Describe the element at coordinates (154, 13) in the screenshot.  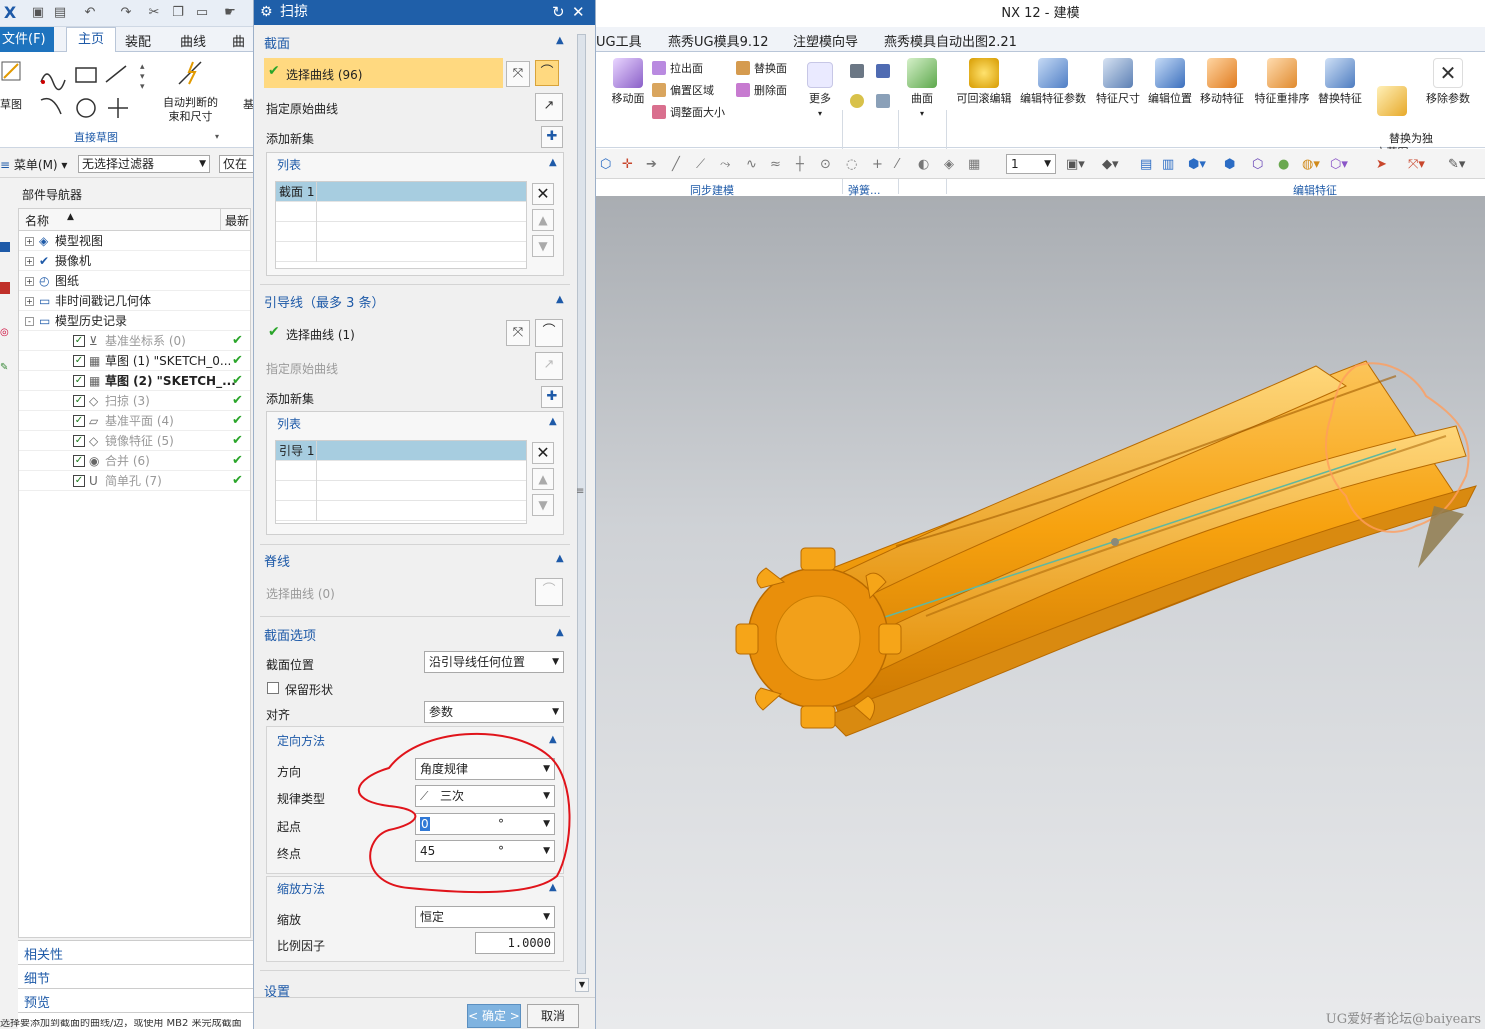
I see `cut-icon: ✂` at that location.